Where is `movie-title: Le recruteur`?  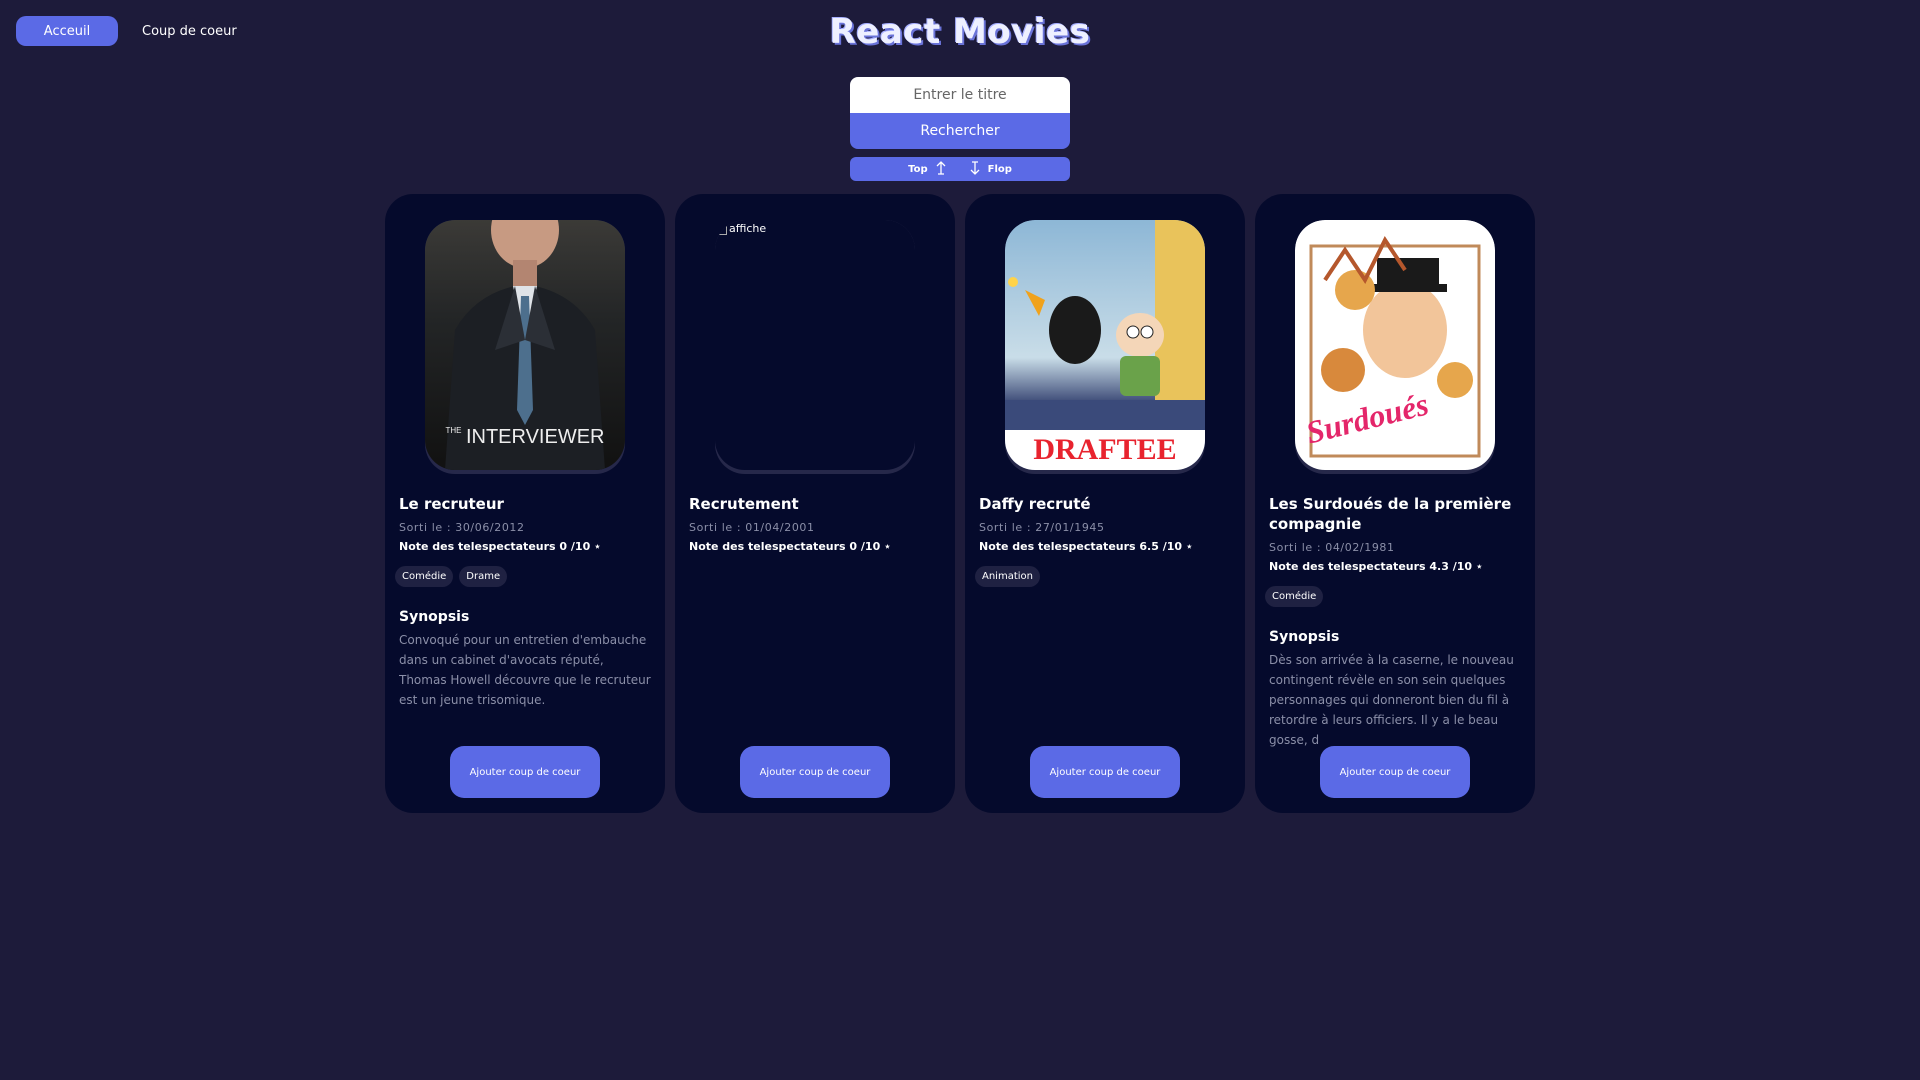 movie-title: Le recruteur is located at coordinates (451, 504).